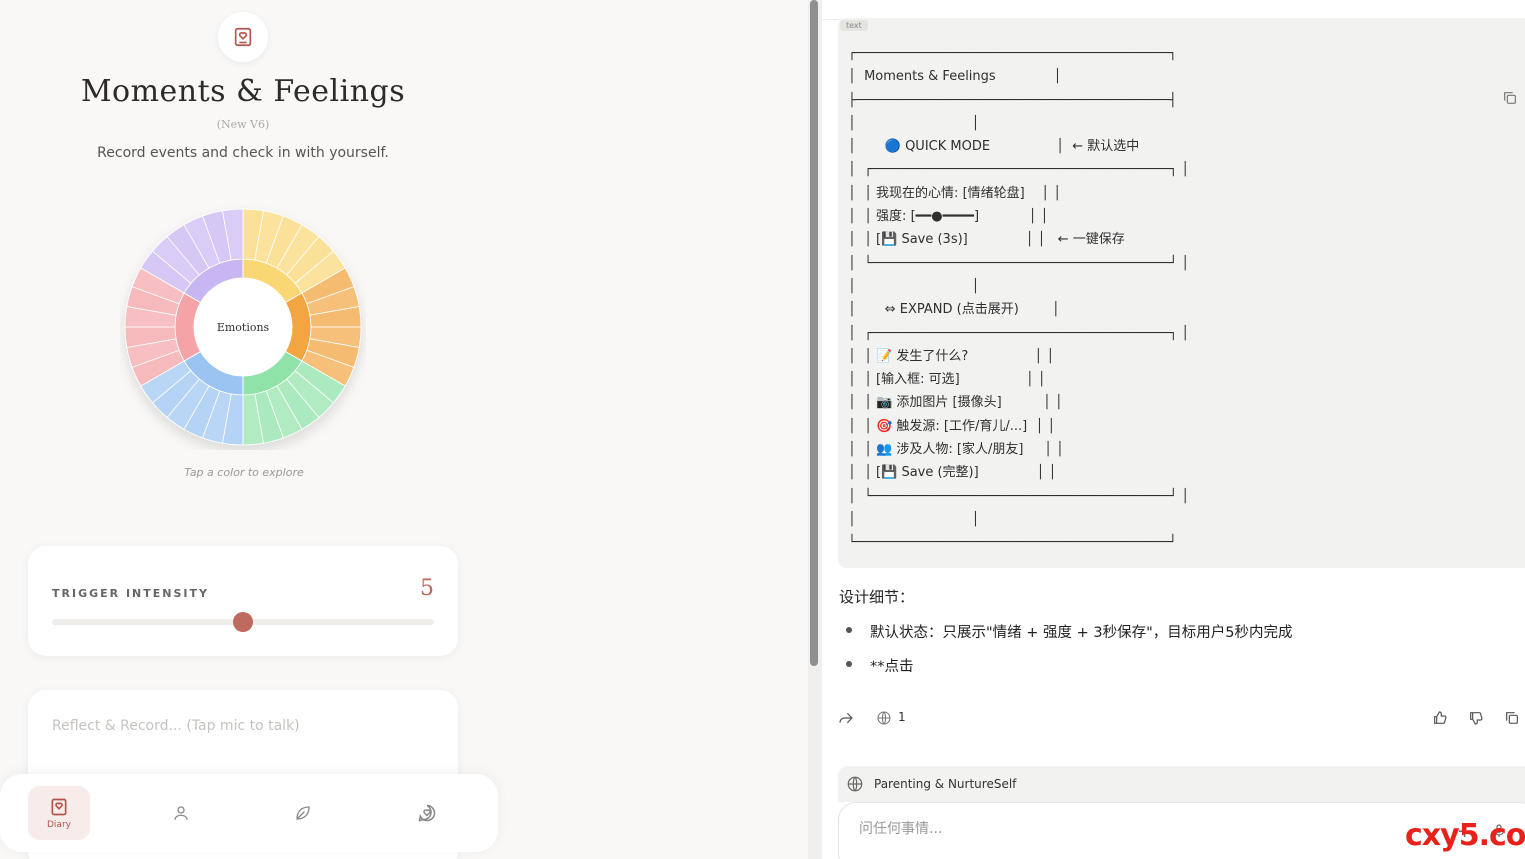 The image size is (1525, 859). I want to click on intensity-value: 5, so click(427, 588).